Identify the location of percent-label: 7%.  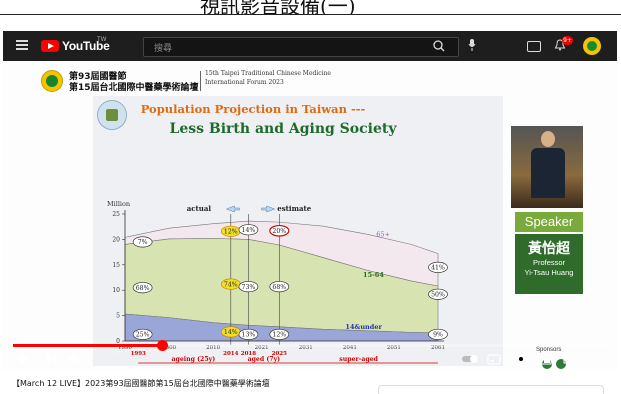
(143, 242).